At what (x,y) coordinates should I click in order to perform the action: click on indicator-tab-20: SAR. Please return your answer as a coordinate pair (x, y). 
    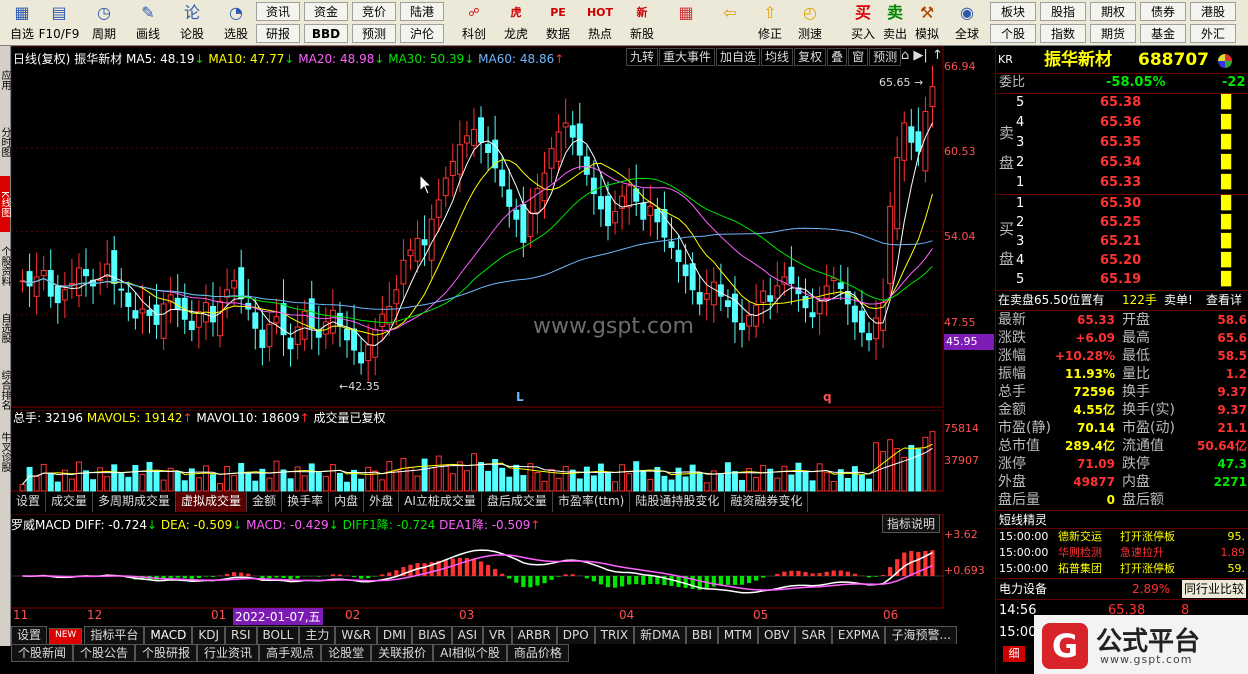
    Looking at the image, I should click on (813, 635).